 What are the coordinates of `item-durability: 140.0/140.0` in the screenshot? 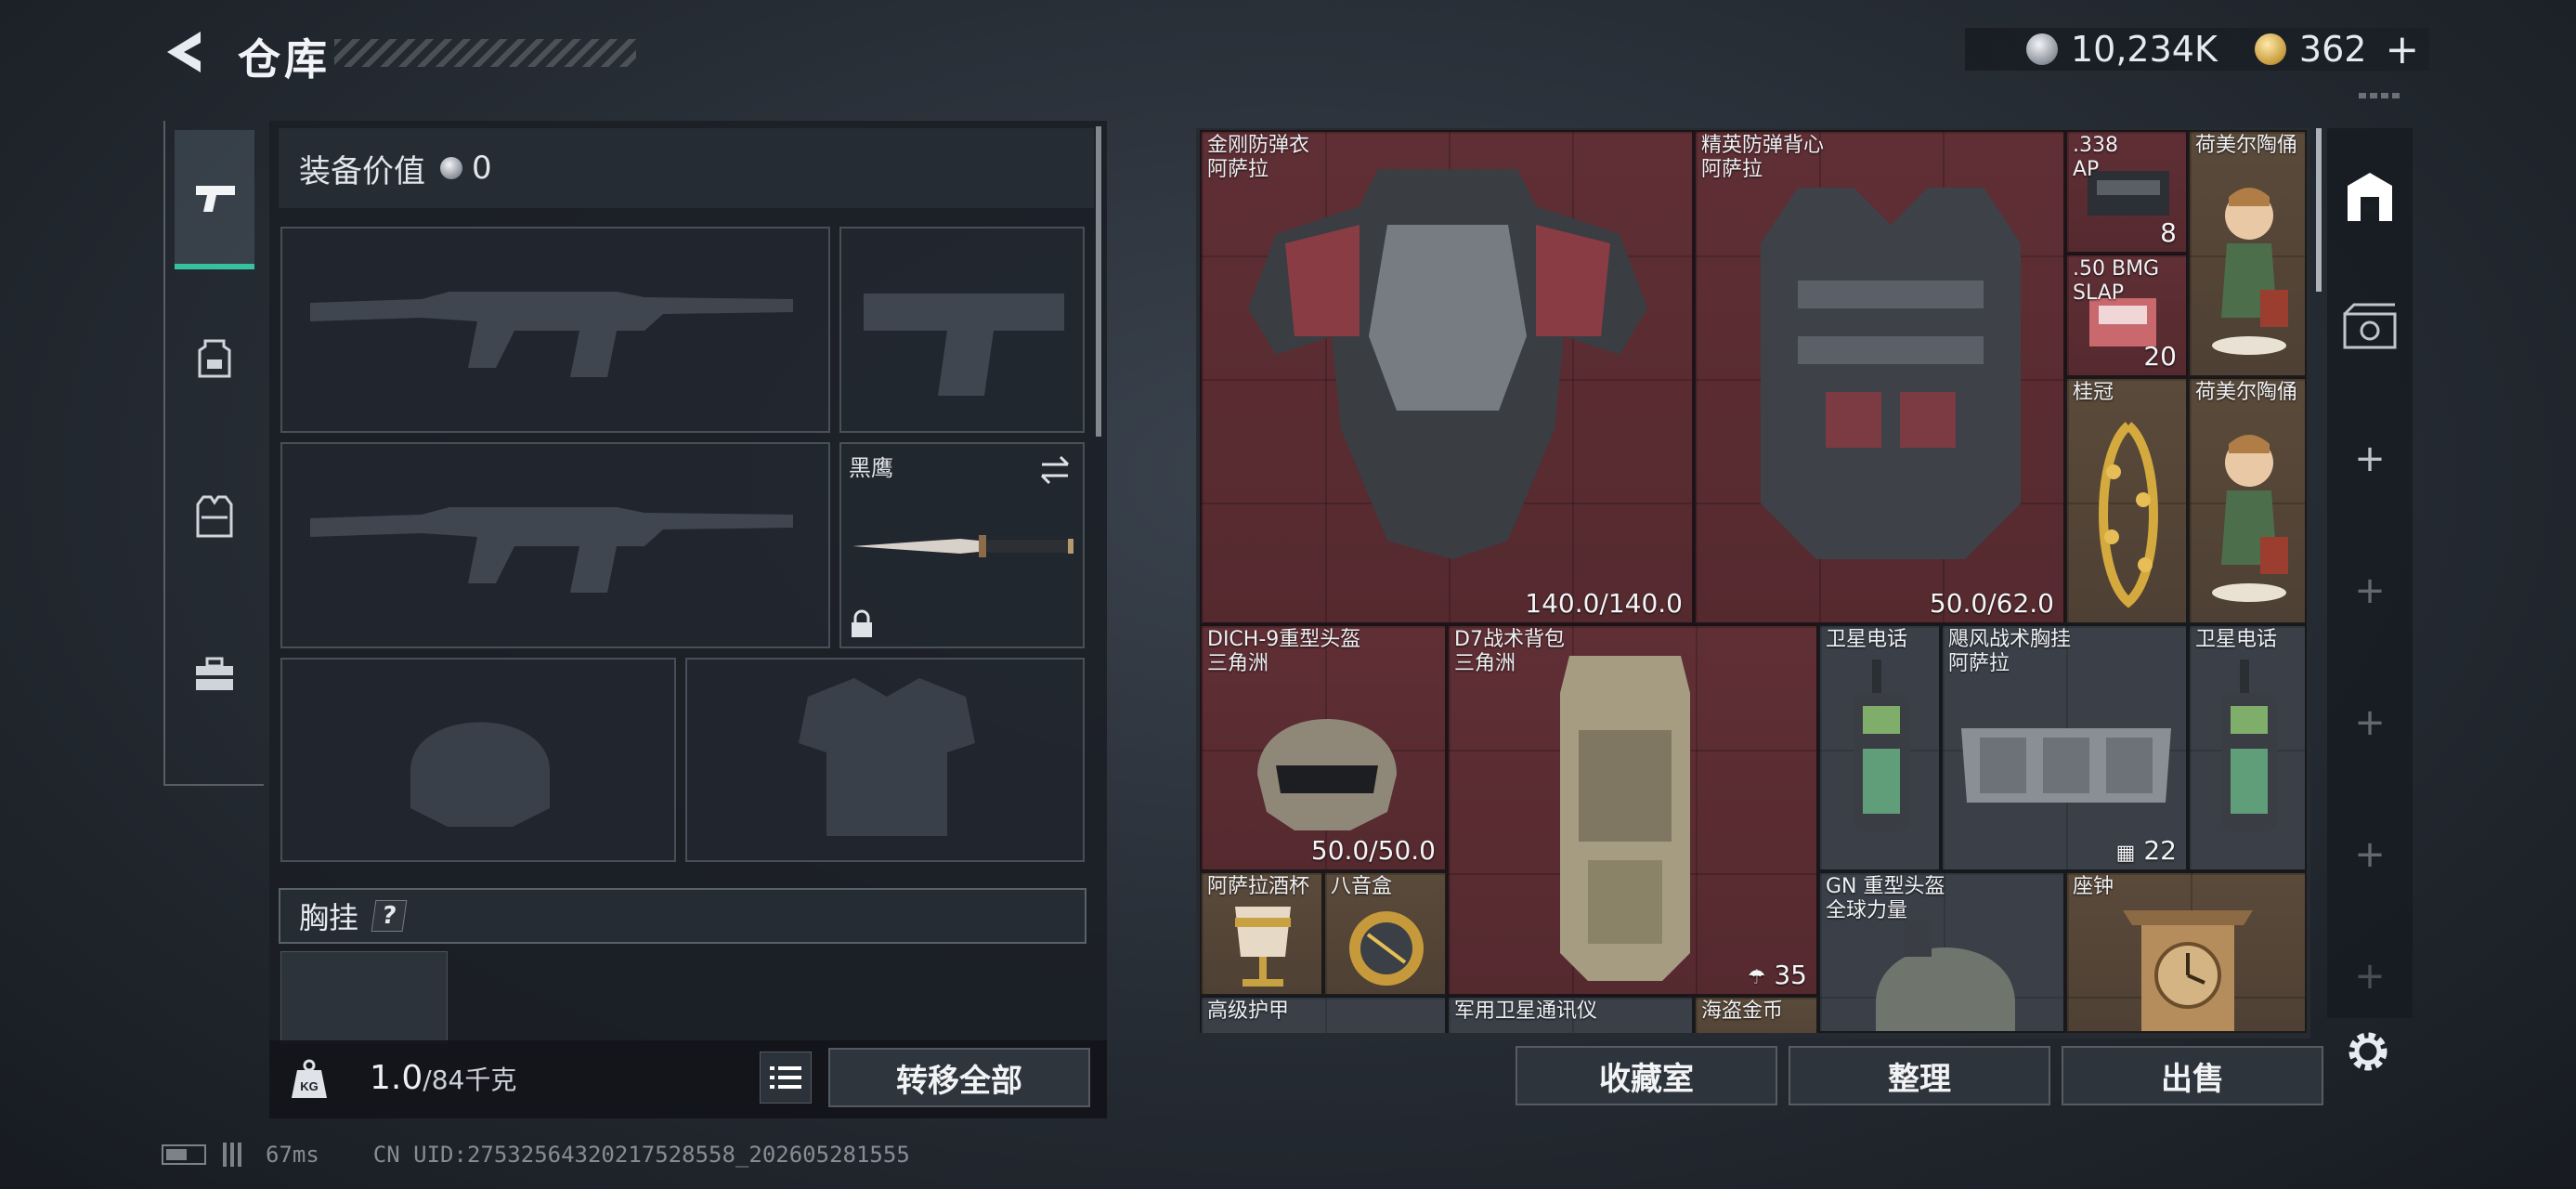 It's located at (1604, 604).